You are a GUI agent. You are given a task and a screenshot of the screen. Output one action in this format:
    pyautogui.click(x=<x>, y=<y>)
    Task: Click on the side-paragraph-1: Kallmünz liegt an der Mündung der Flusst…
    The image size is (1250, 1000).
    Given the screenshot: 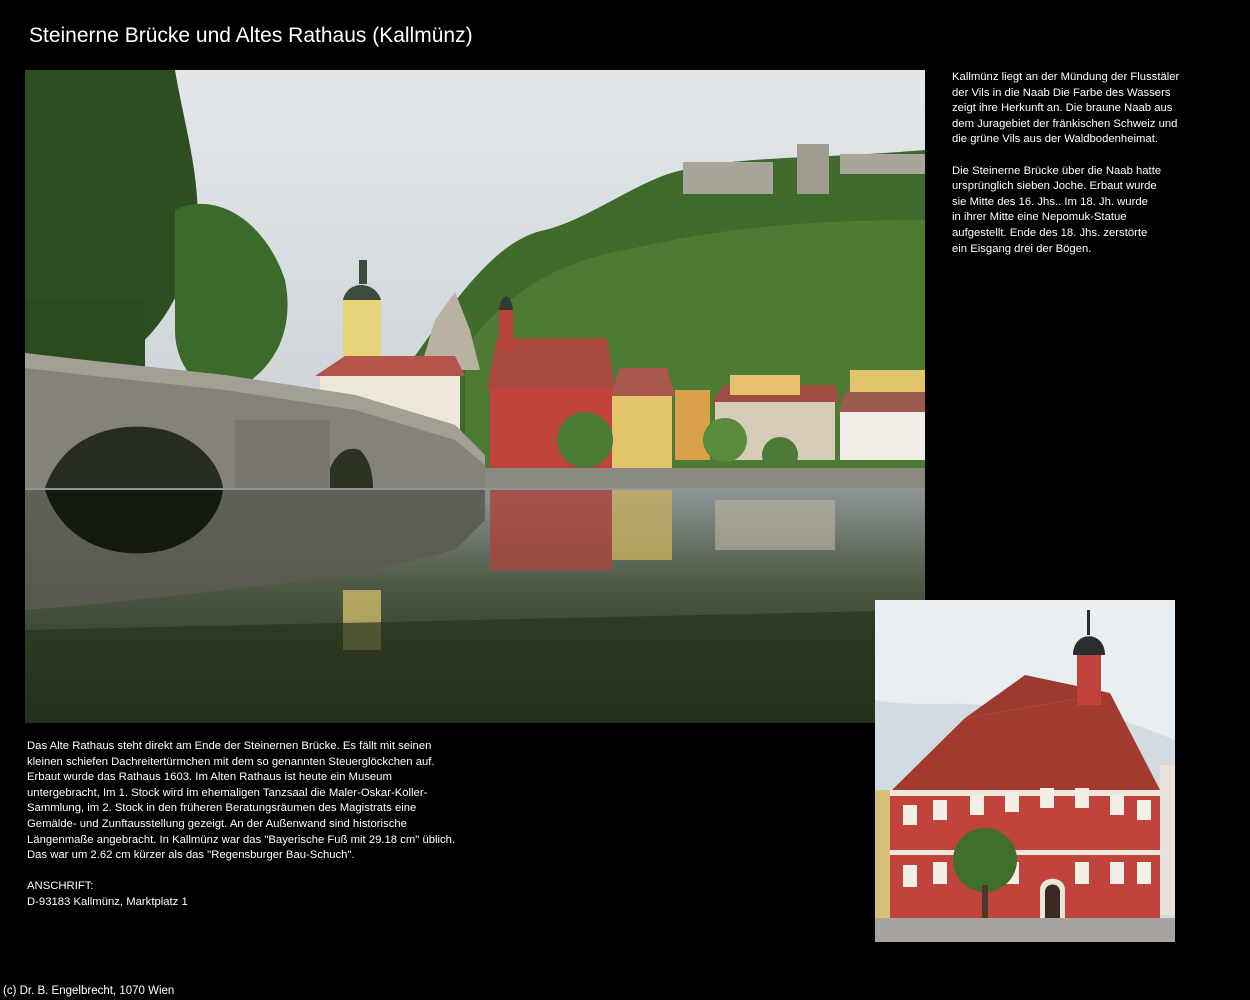 What is the action you would take?
    pyautogui.click(x=1066, y=108)
    